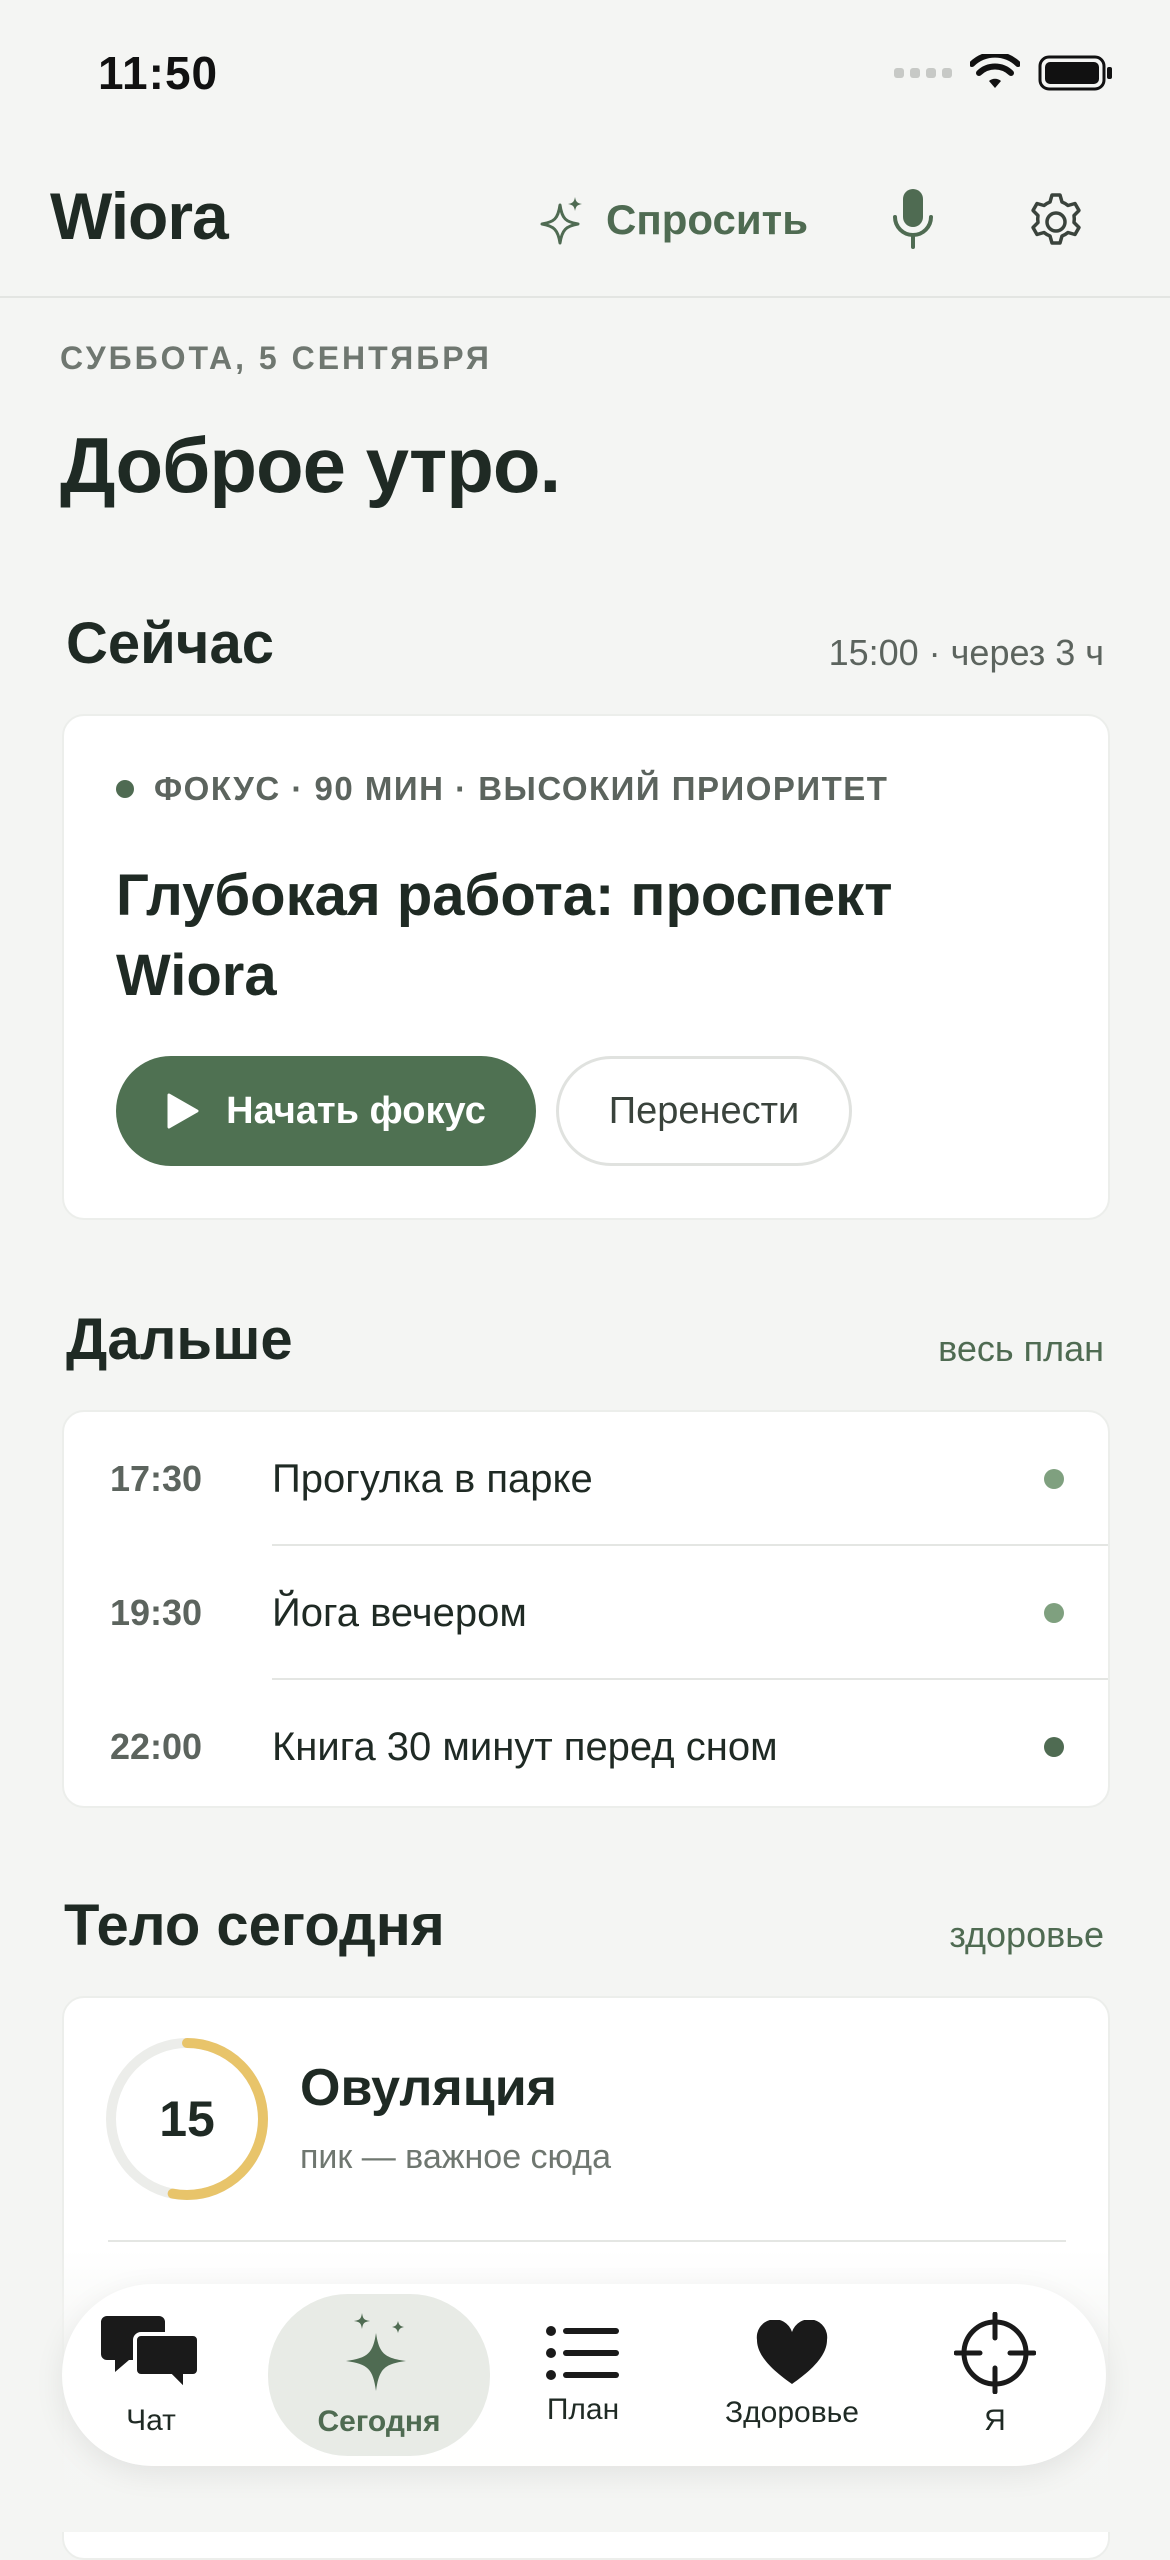  I want to click on ask-button: Спросить, so click(674, 220).